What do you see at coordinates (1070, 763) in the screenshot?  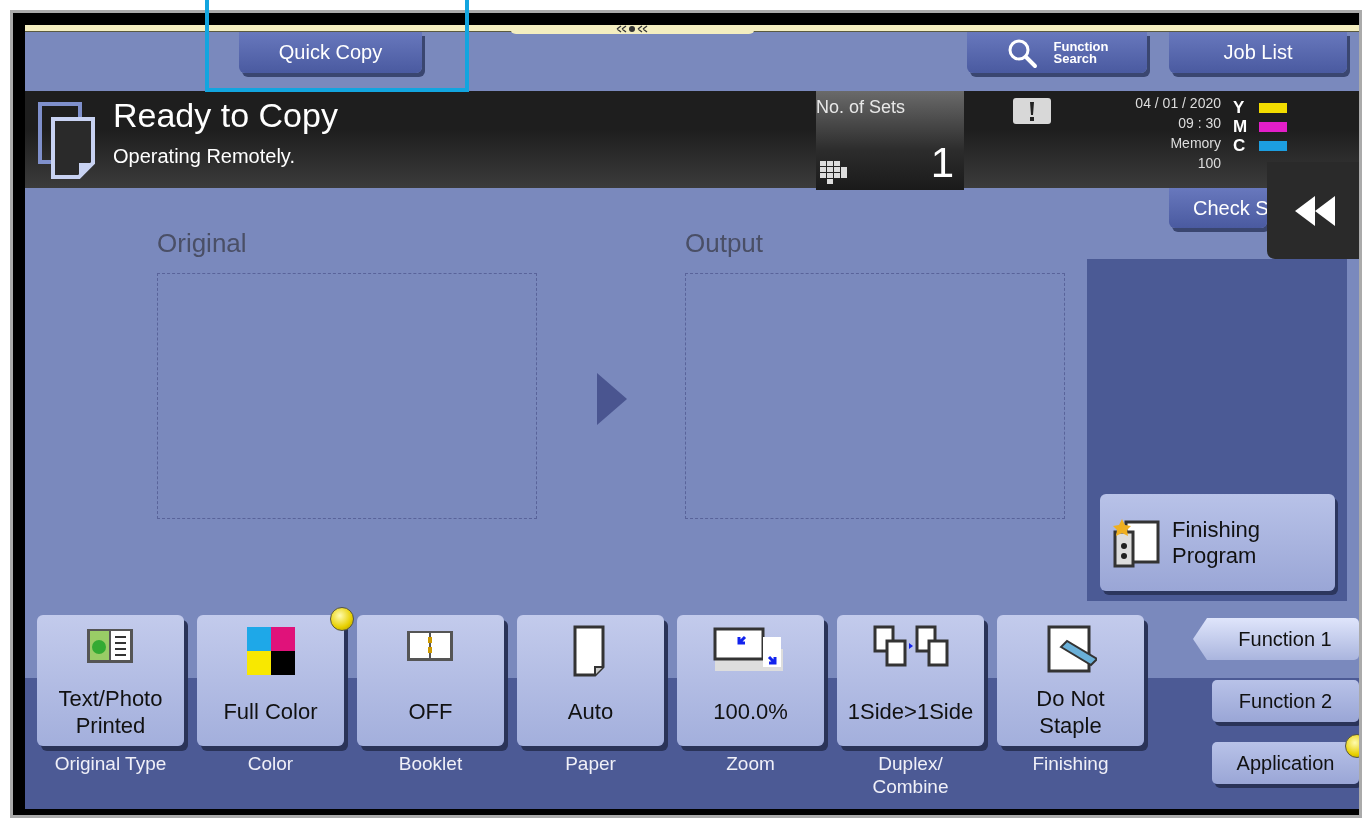 I see `tile-caption: Finishing` at bounding box center [1070, 763].